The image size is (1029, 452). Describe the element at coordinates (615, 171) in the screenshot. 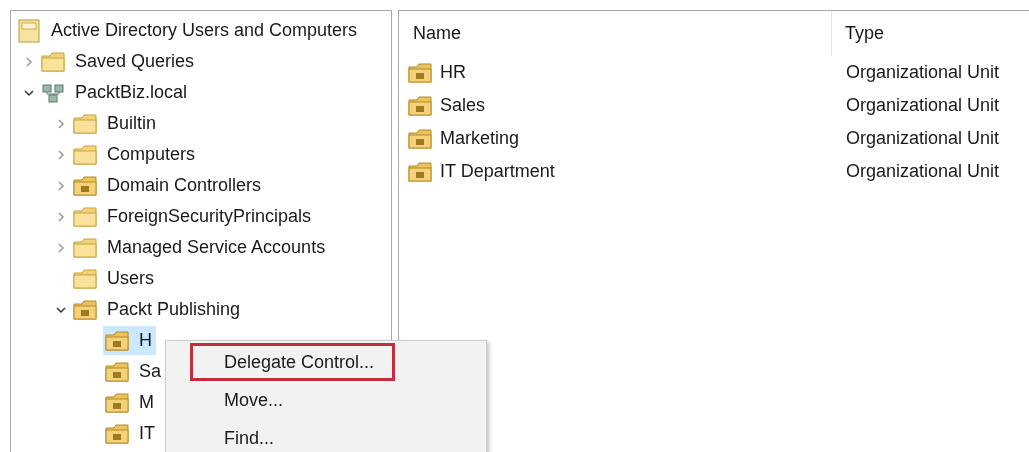

I see `table-cell: IT Department` at that location.